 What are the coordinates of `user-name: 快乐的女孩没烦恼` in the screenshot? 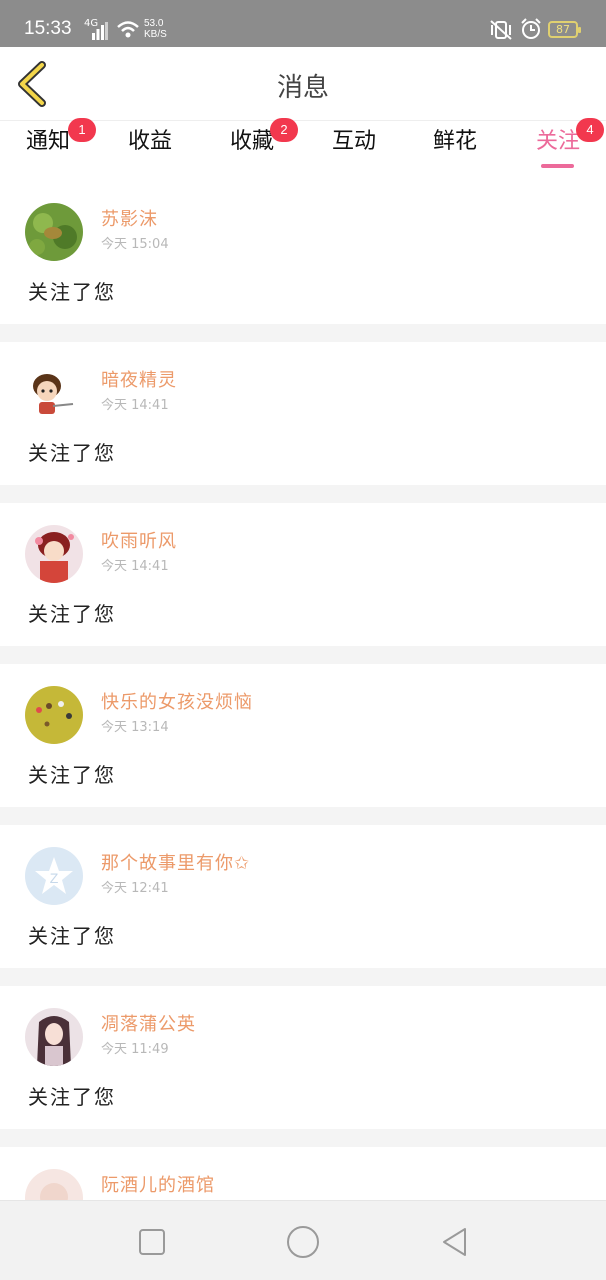 It's located at (177, 701).